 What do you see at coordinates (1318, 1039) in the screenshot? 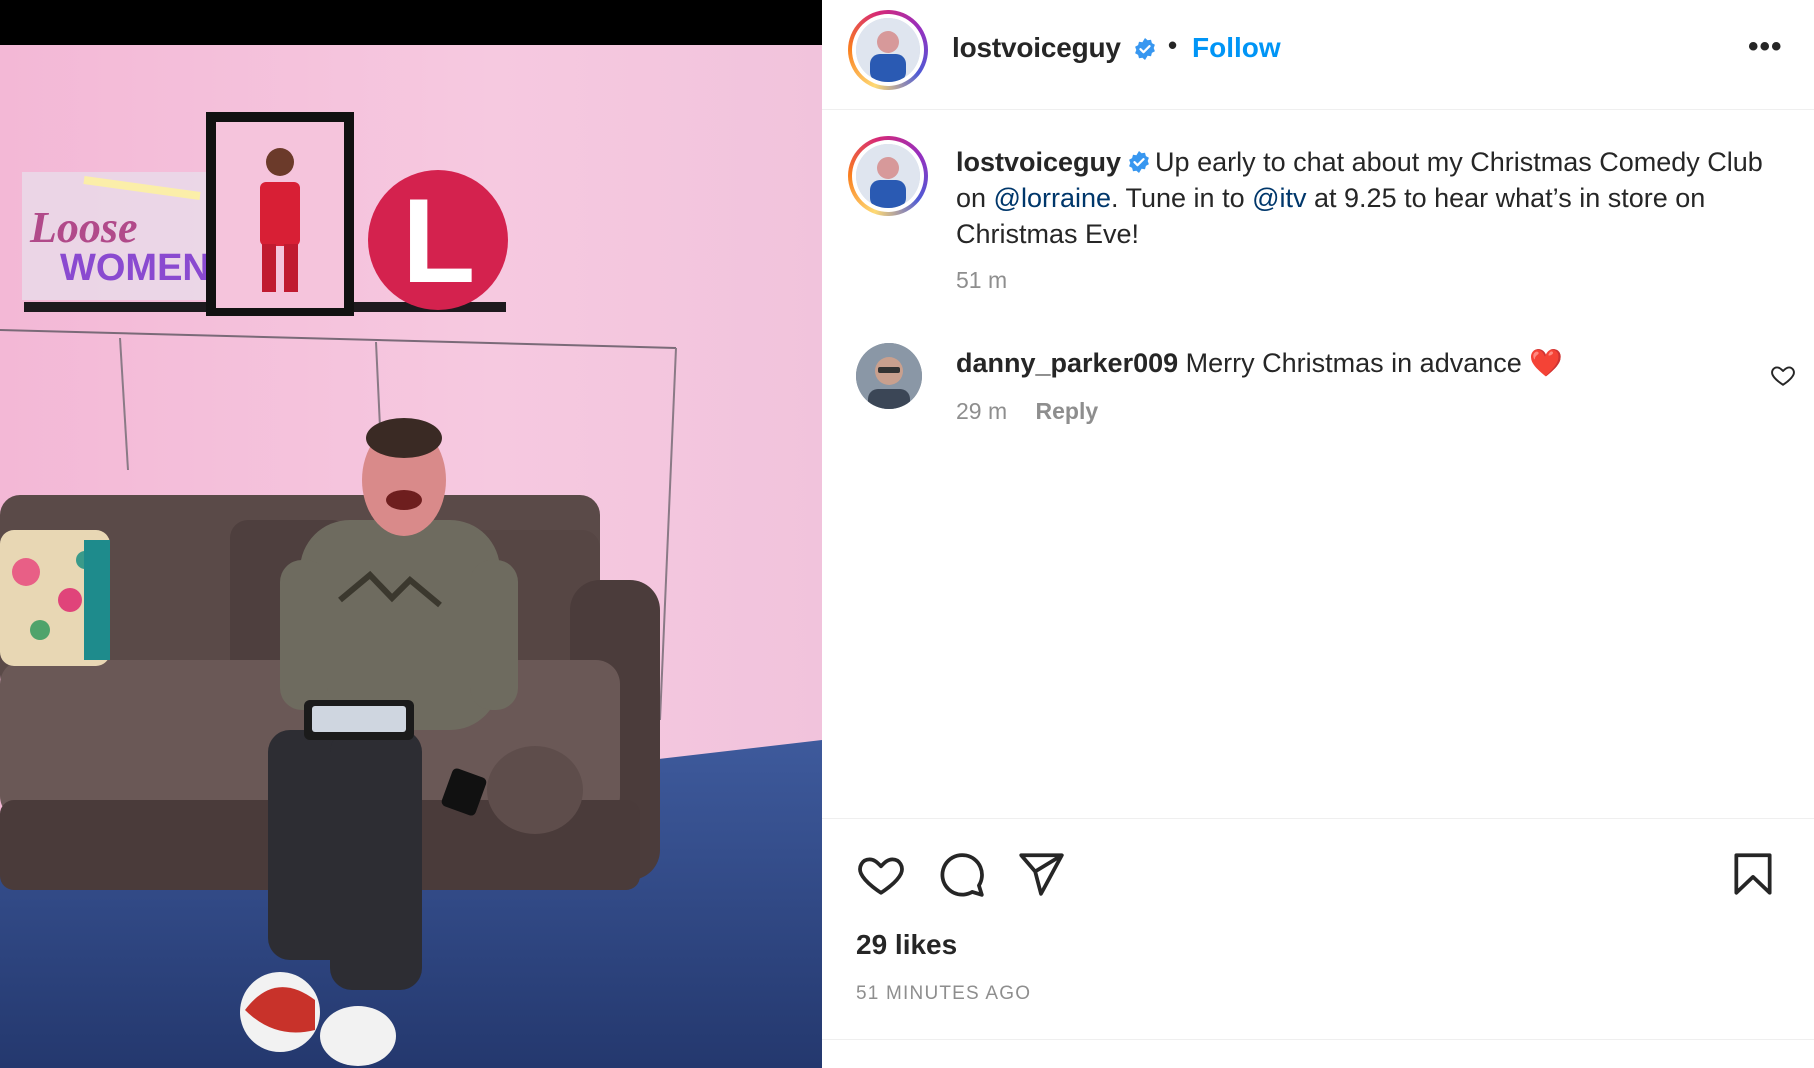
I see `divider` at bounding box center [1318, 1039].